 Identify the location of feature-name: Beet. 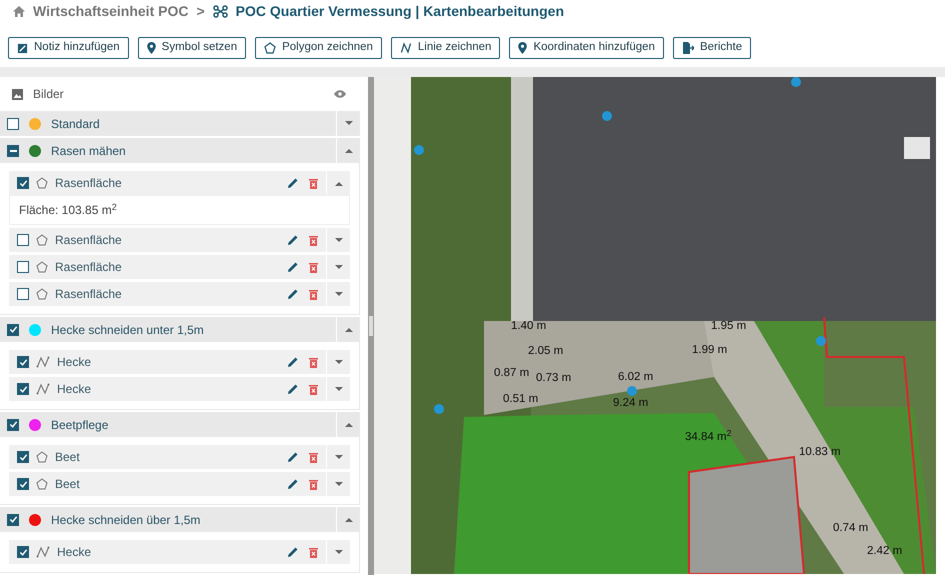
(67, 457).